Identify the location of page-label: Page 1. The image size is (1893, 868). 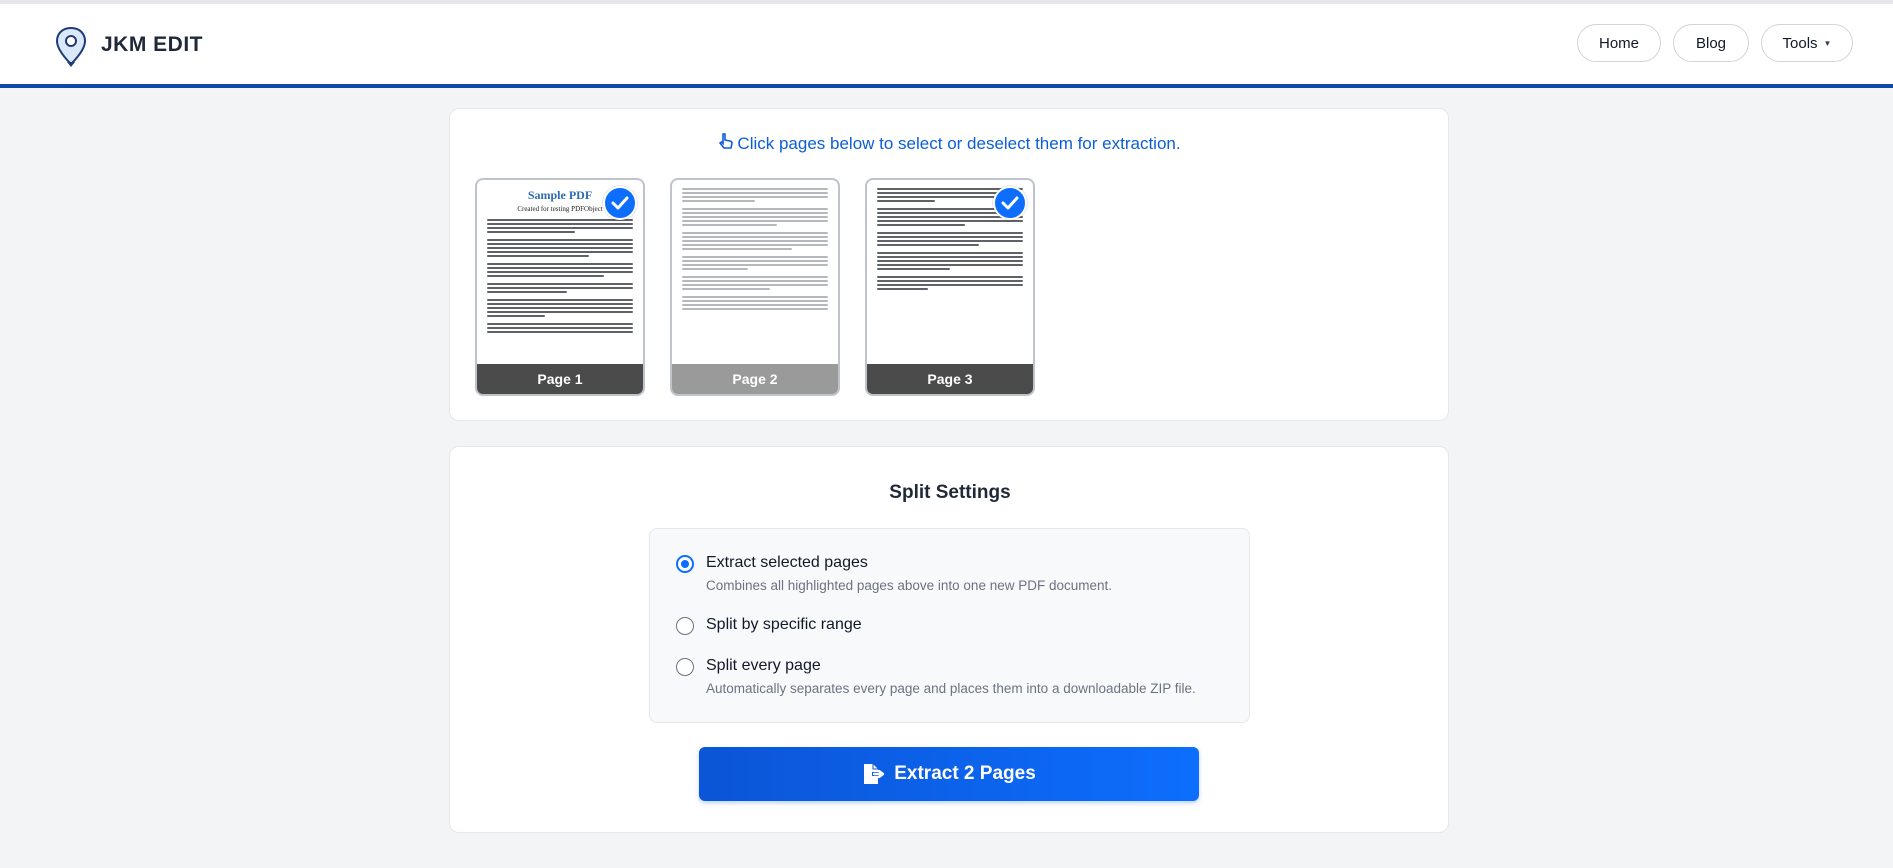
(560, 379).